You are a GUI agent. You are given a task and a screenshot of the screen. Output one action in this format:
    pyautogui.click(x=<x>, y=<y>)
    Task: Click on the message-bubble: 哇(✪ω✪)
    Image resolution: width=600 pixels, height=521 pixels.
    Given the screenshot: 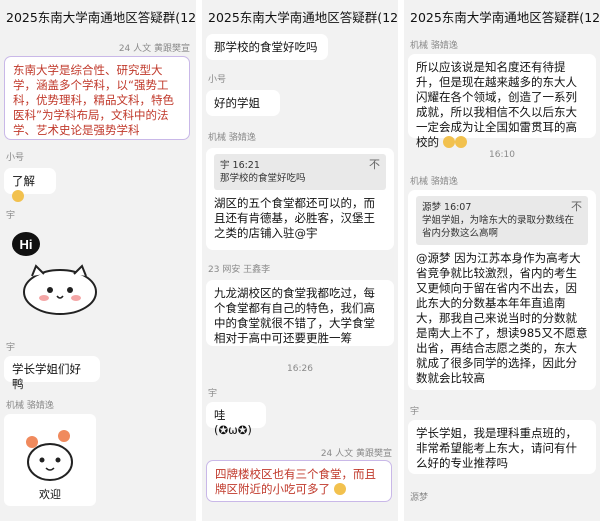 What is the action you would take?
    pyautogui.click(x=236, y=419)
    